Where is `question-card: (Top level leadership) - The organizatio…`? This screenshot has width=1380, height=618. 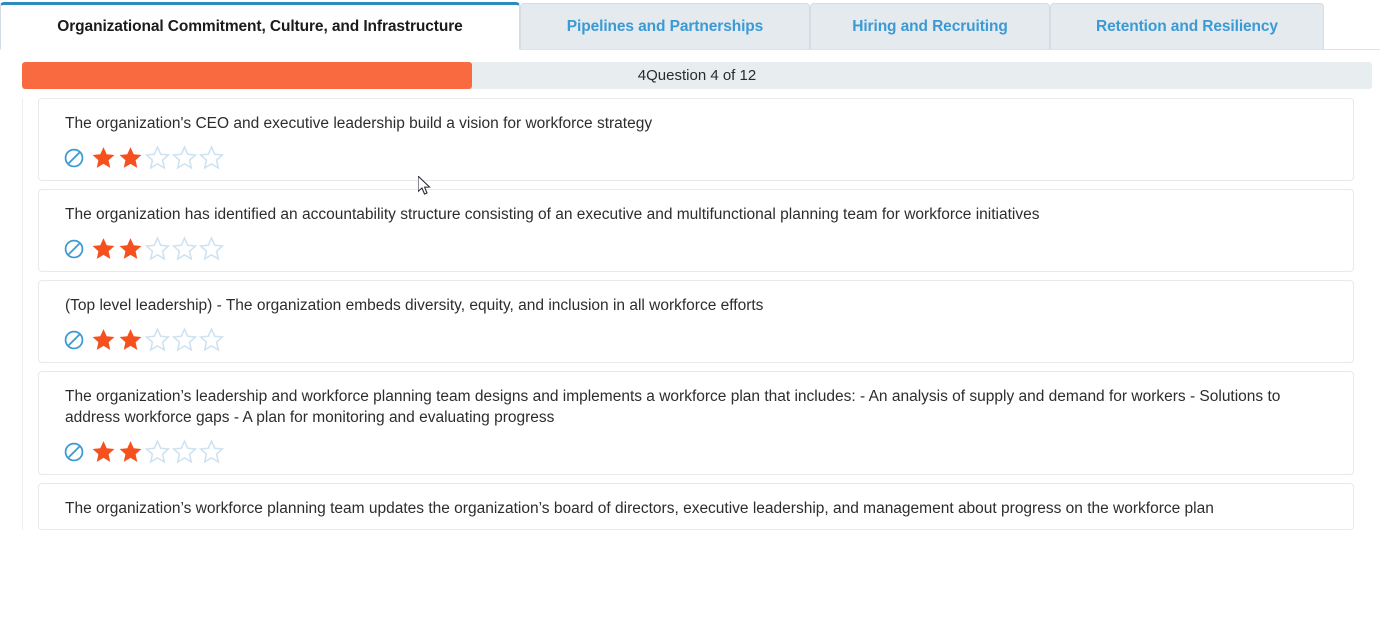
question-card: (Top level leadership) - The organizatio… is located at coordinates (696, 321).